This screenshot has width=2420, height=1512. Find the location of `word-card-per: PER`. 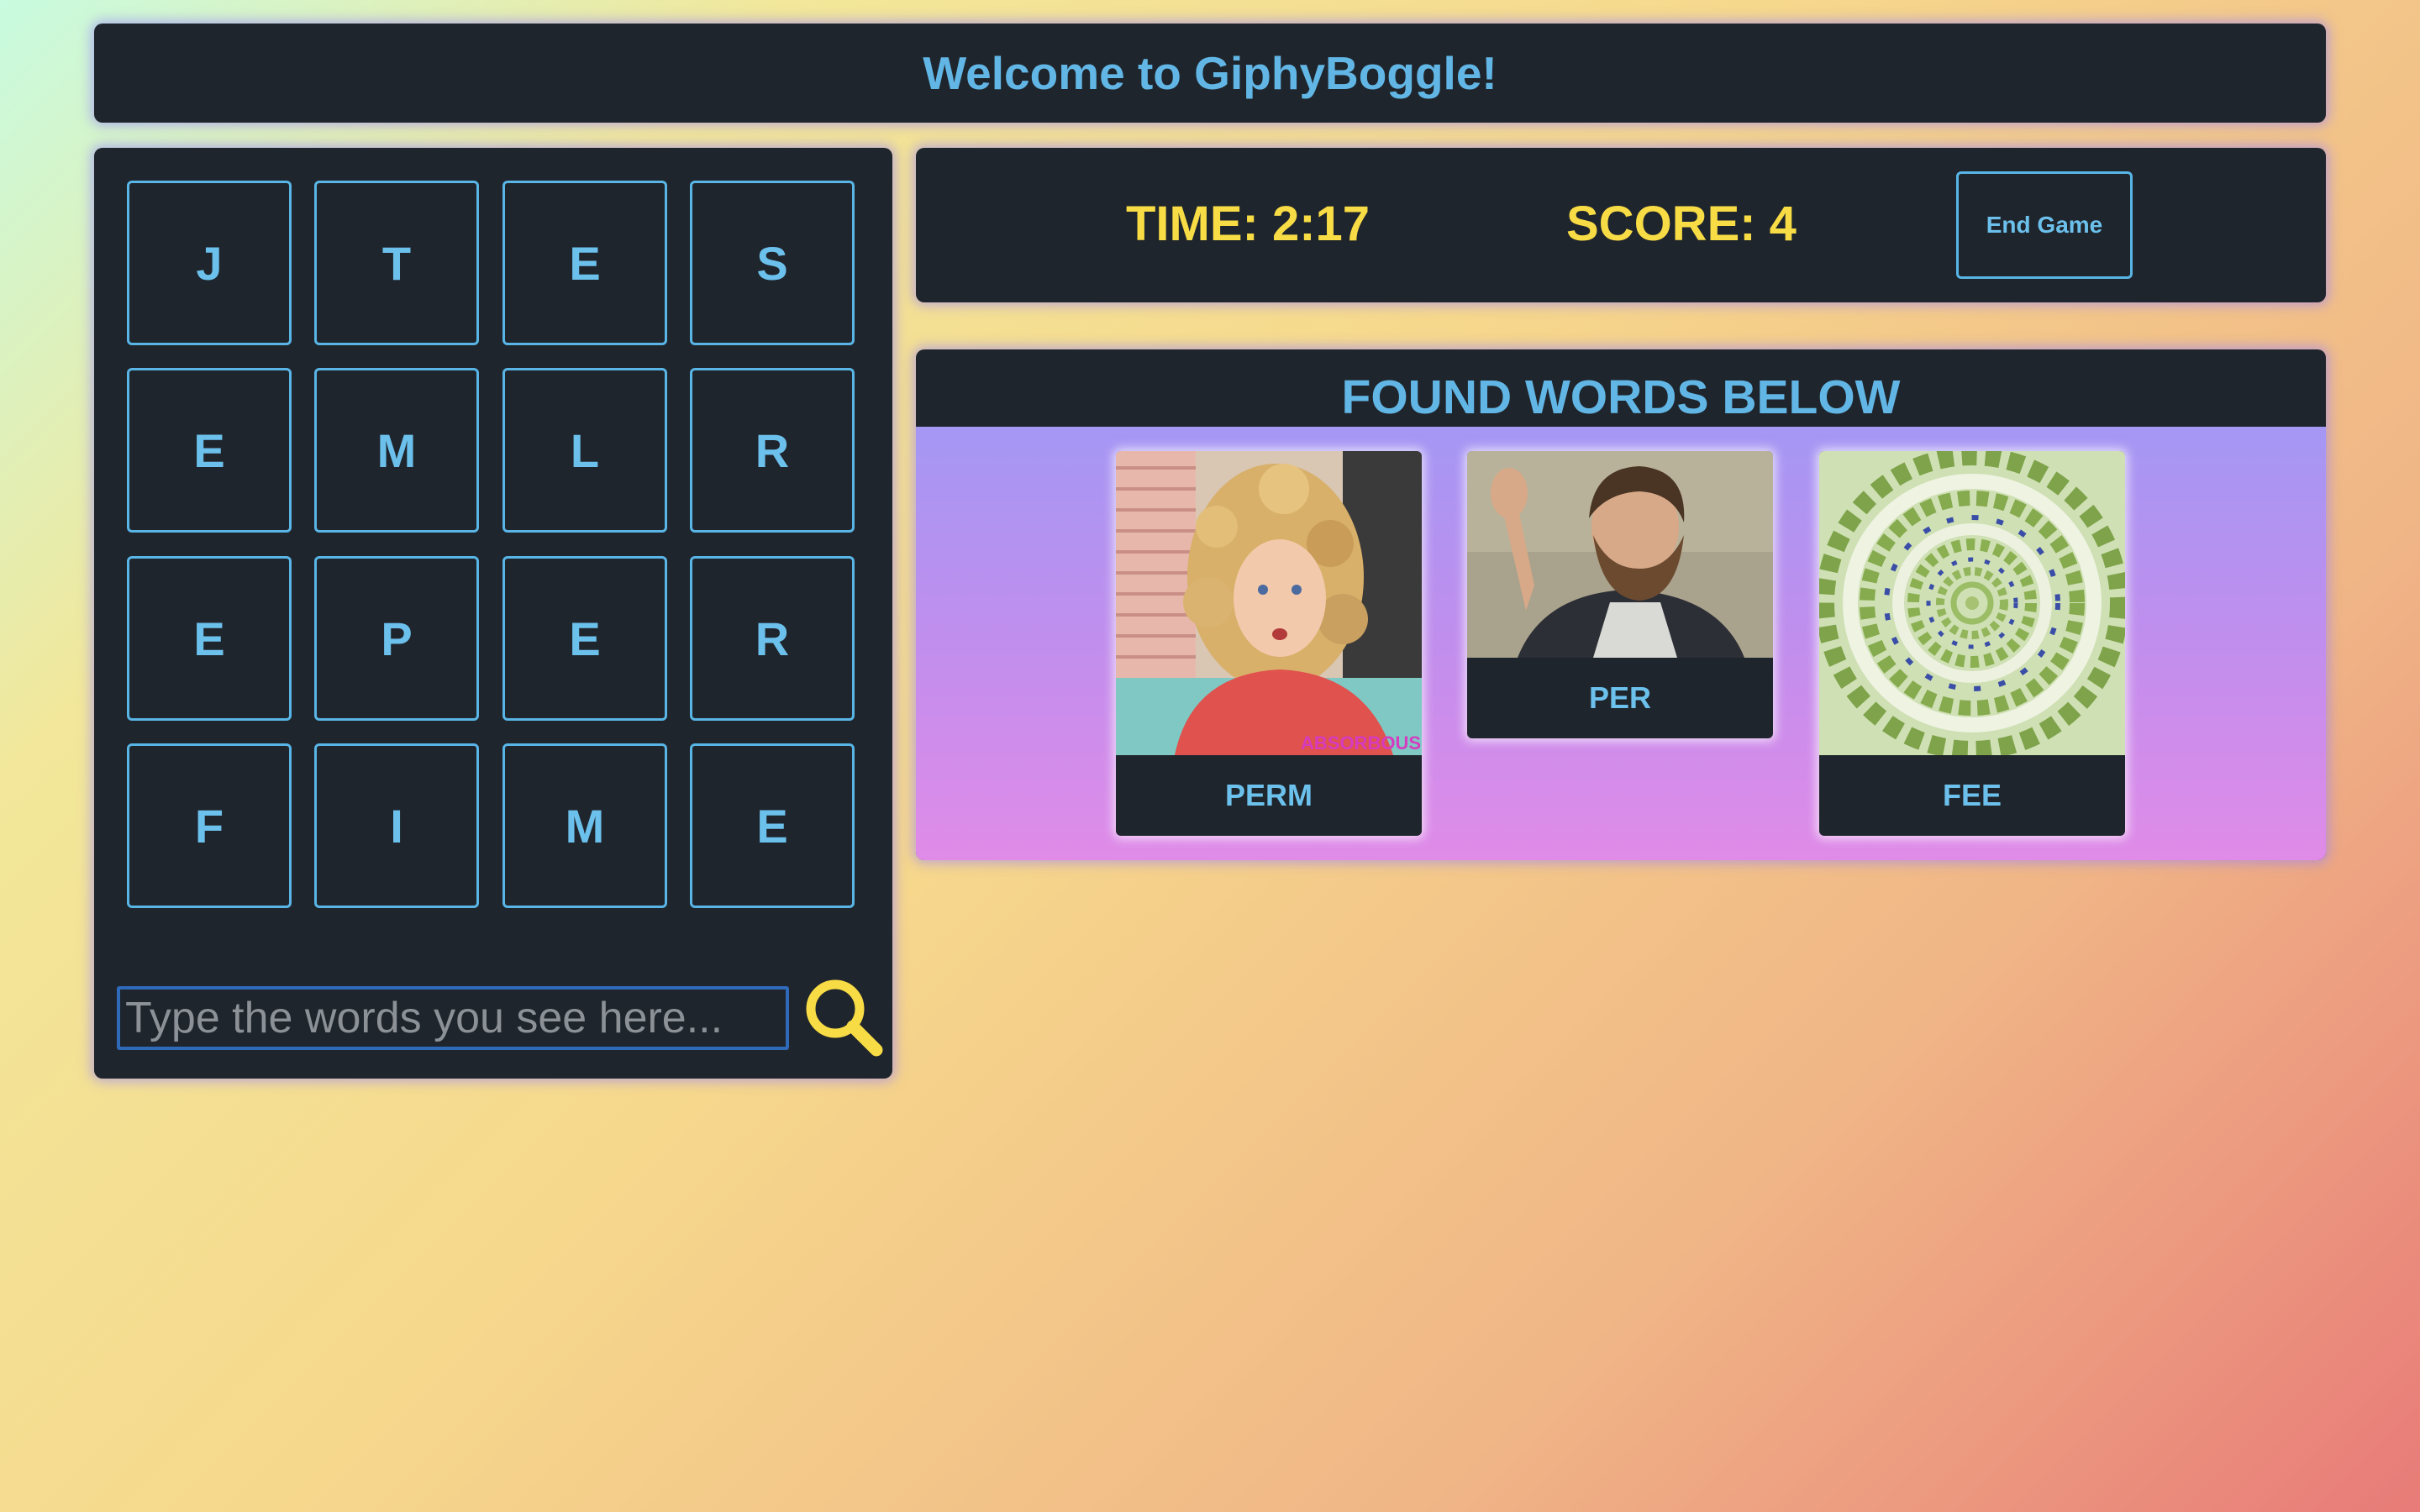

word-card-per: PER is located at coordinates (1620, 594).